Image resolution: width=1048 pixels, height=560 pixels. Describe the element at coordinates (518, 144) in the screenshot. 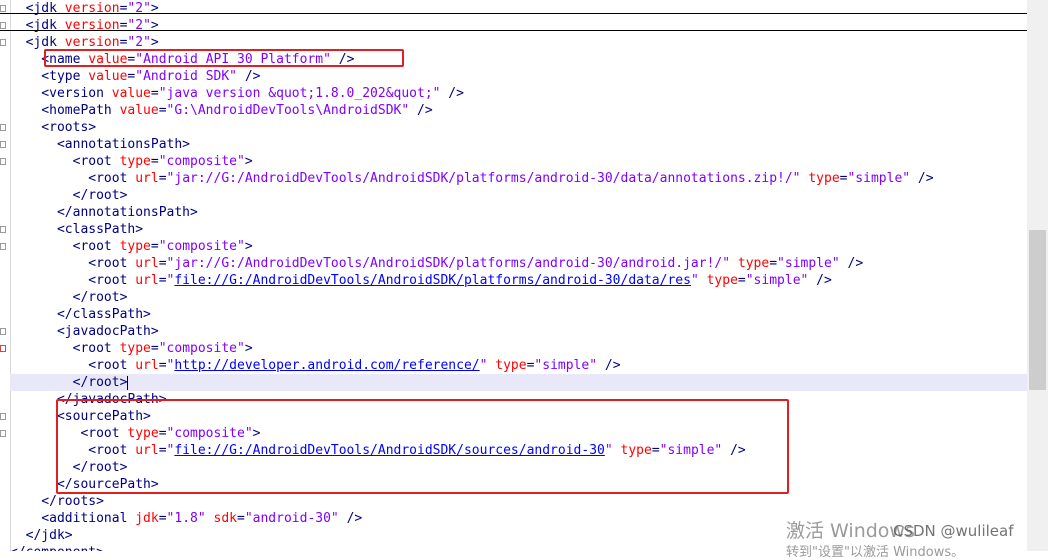

I see `code-line: <annotationsPath>` at that location.